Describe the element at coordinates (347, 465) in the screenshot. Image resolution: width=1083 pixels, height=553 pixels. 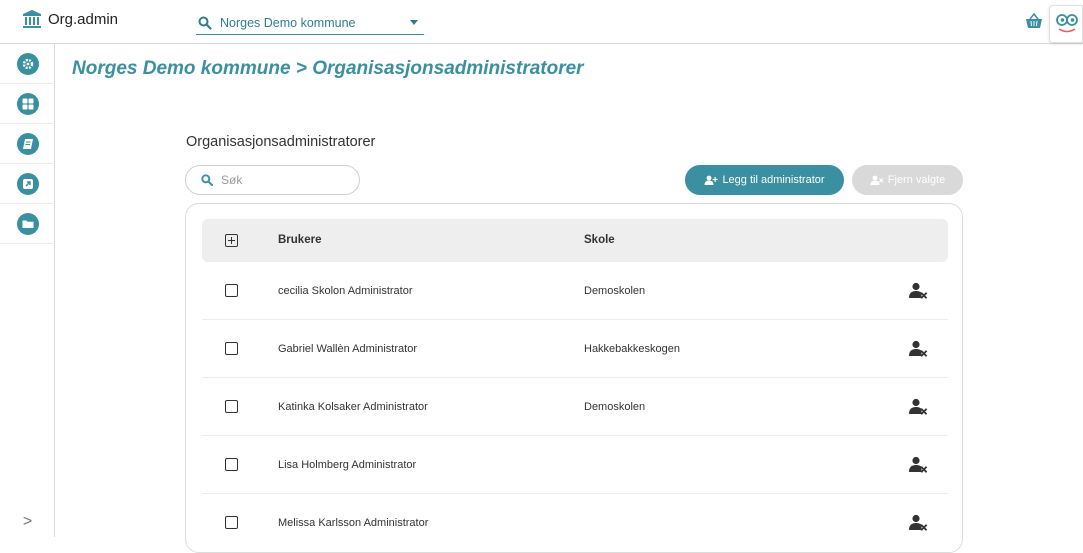
I see `user-name: Lisa Holmberg Administrator` at that location.